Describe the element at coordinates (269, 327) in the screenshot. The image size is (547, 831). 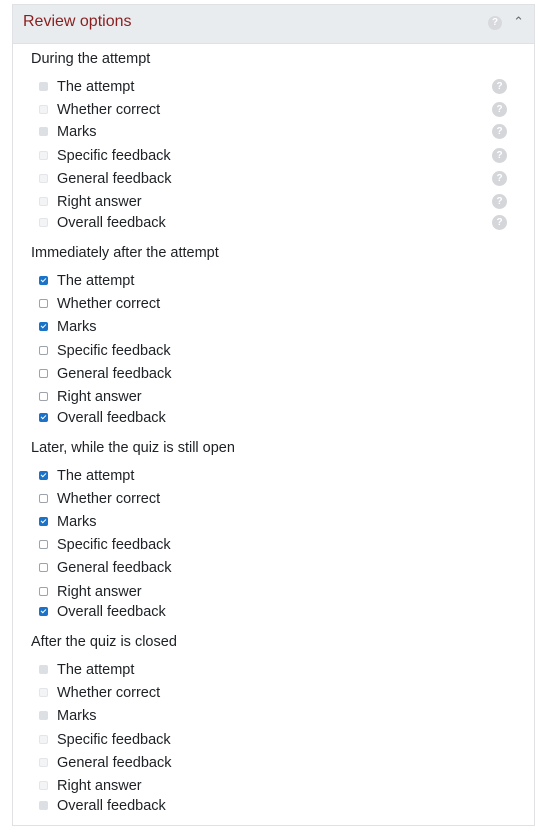
I see `option-immediately-marks: Marks` at that location.